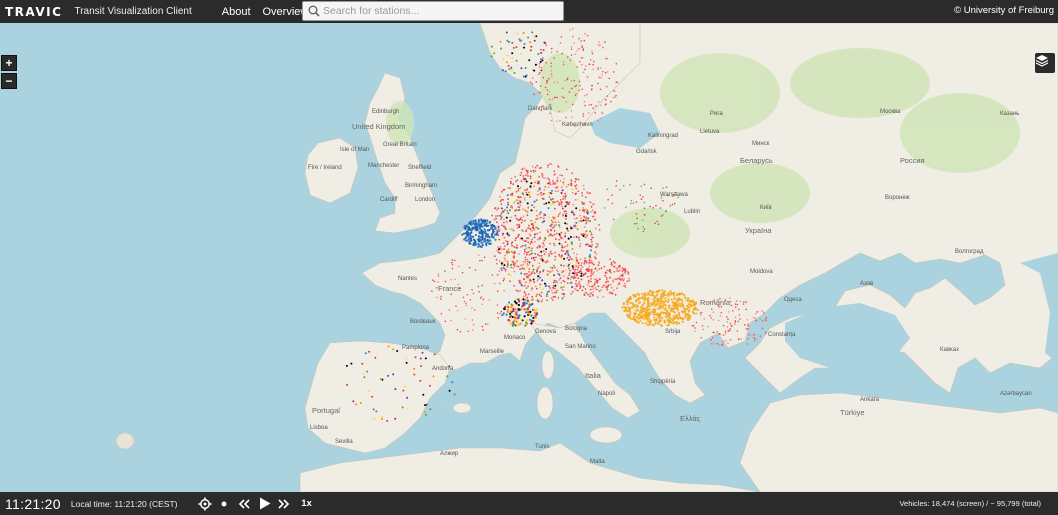 Image resolution: width=1058 pixels, height=515 pixels. What do you see at coordinates (33, 12) in the screenshot?
I see `app-logo: TRAVIC` at bounding box center [33, 12].